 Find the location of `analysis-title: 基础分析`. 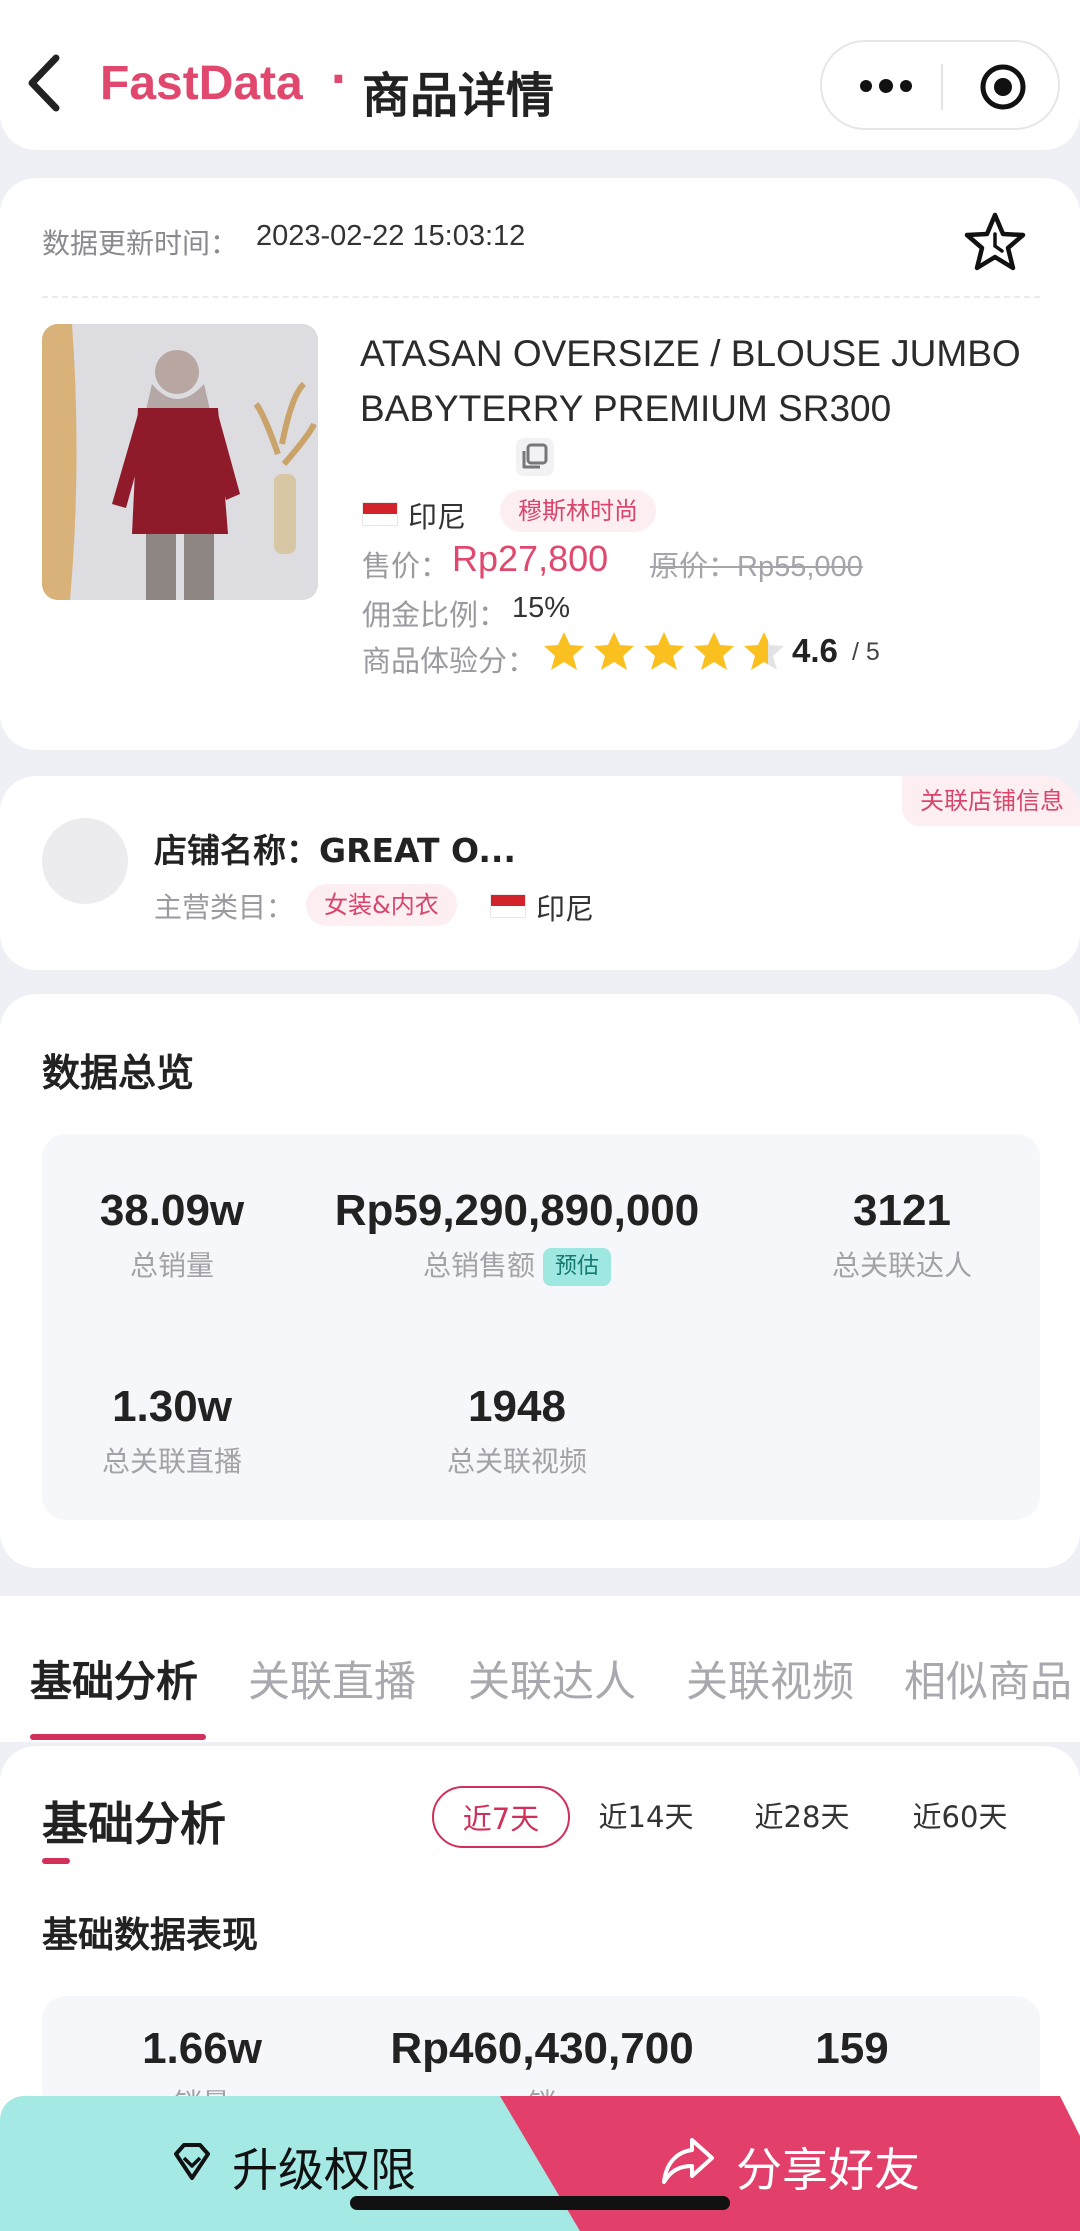

analysis-title: 基础分析 is located at coordinates (134, 1824).